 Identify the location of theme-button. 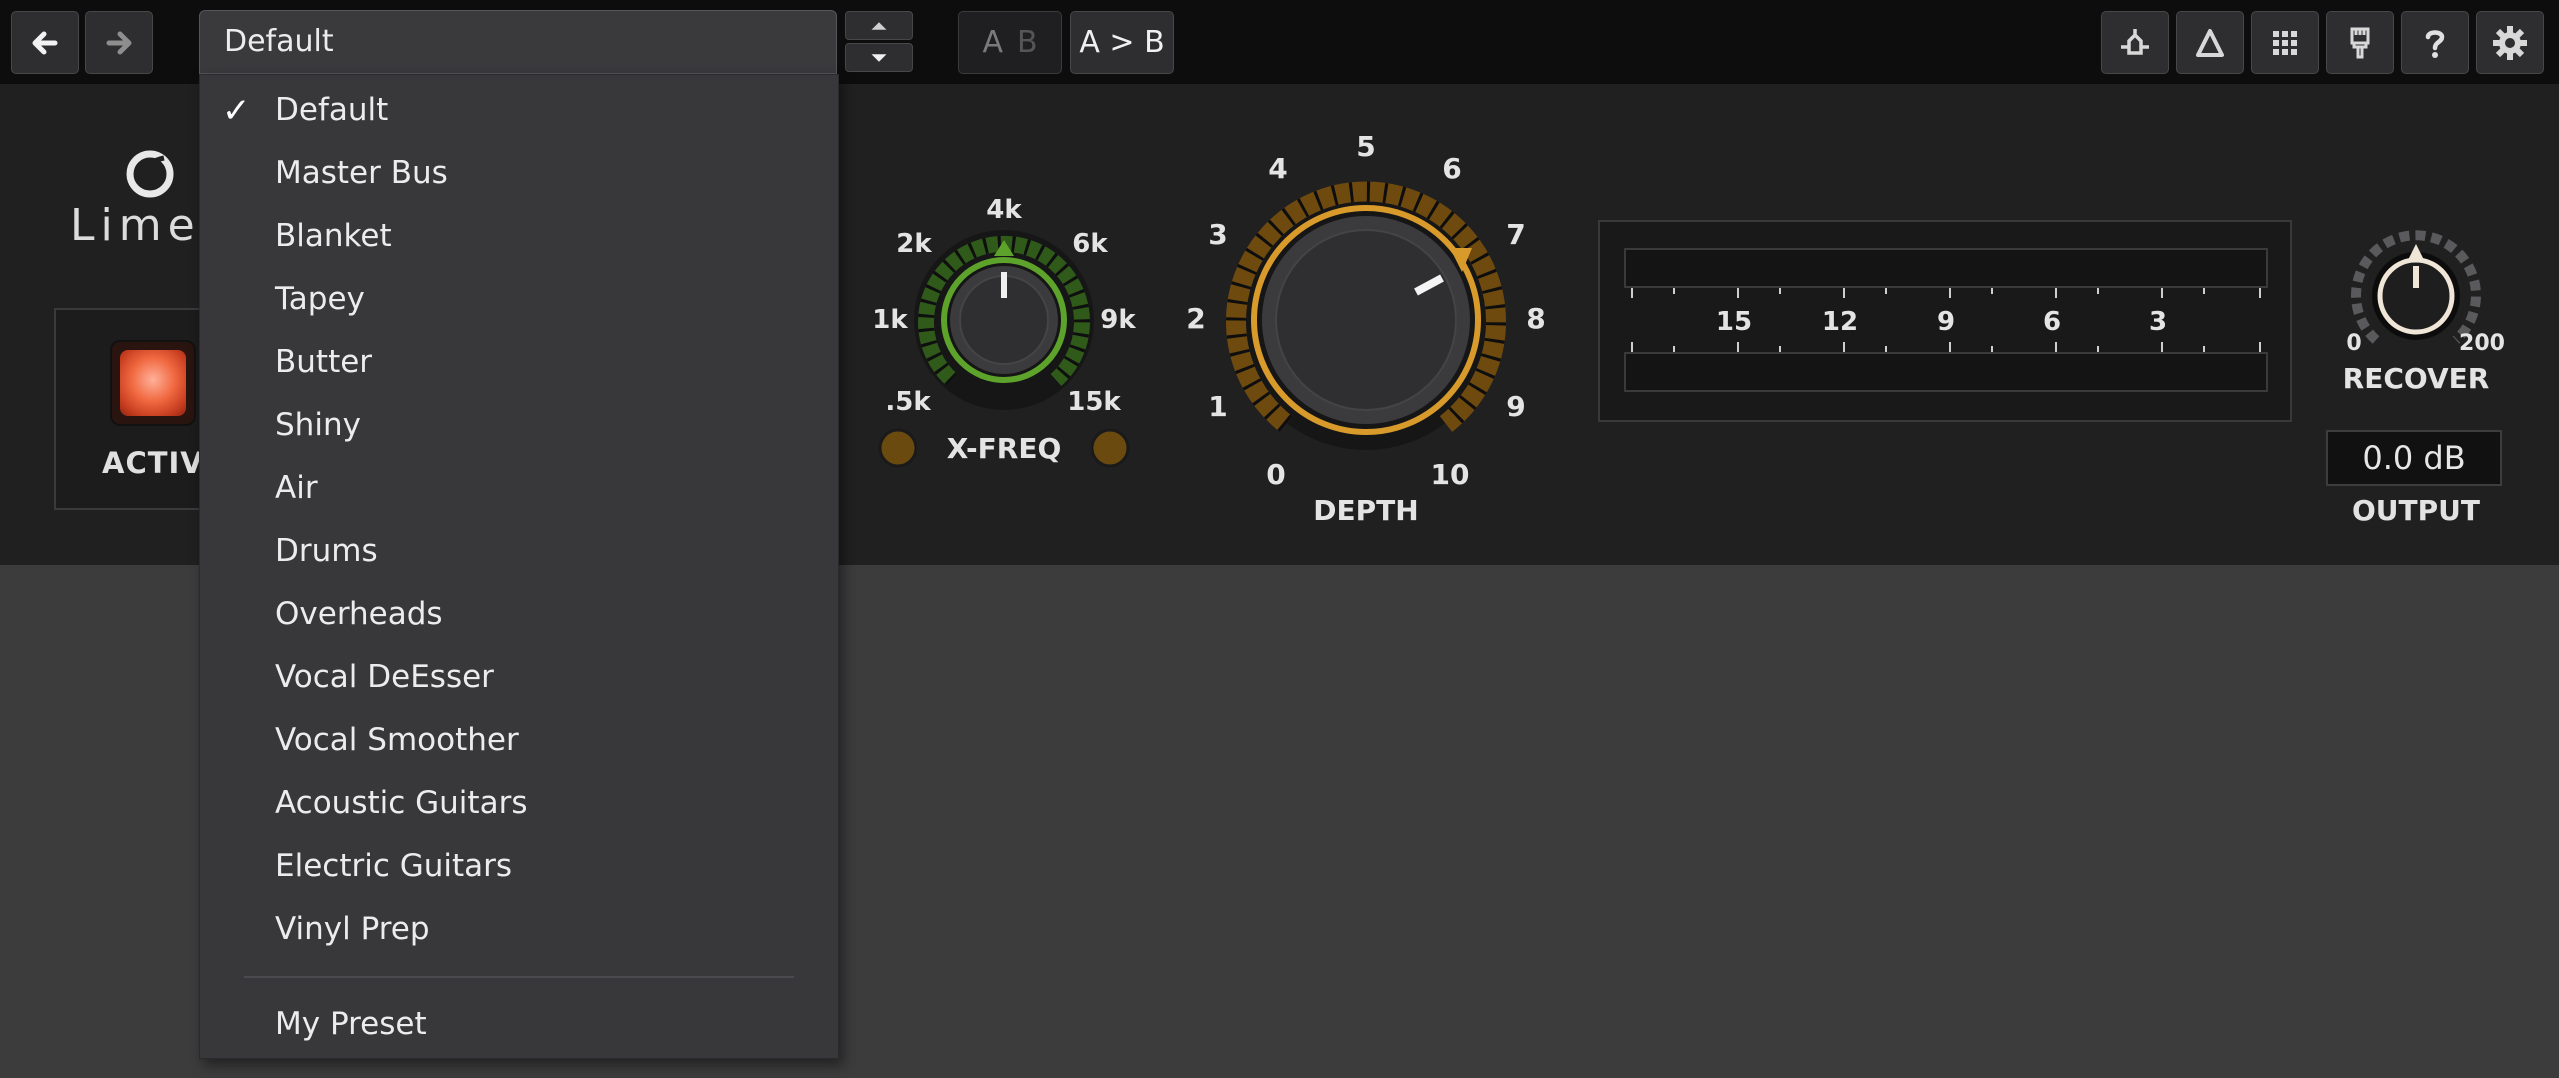
(2360, 42).